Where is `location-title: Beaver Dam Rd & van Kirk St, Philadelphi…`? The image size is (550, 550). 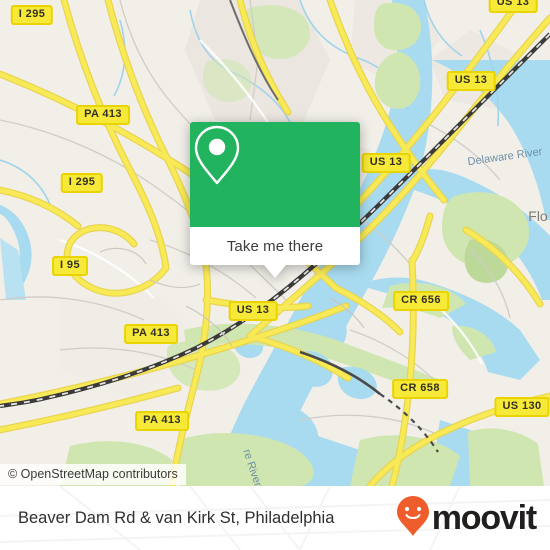 location-title: Beaver Dam Rd & van Kirk St, Philadelphi… is located at coordinates (176, 517).